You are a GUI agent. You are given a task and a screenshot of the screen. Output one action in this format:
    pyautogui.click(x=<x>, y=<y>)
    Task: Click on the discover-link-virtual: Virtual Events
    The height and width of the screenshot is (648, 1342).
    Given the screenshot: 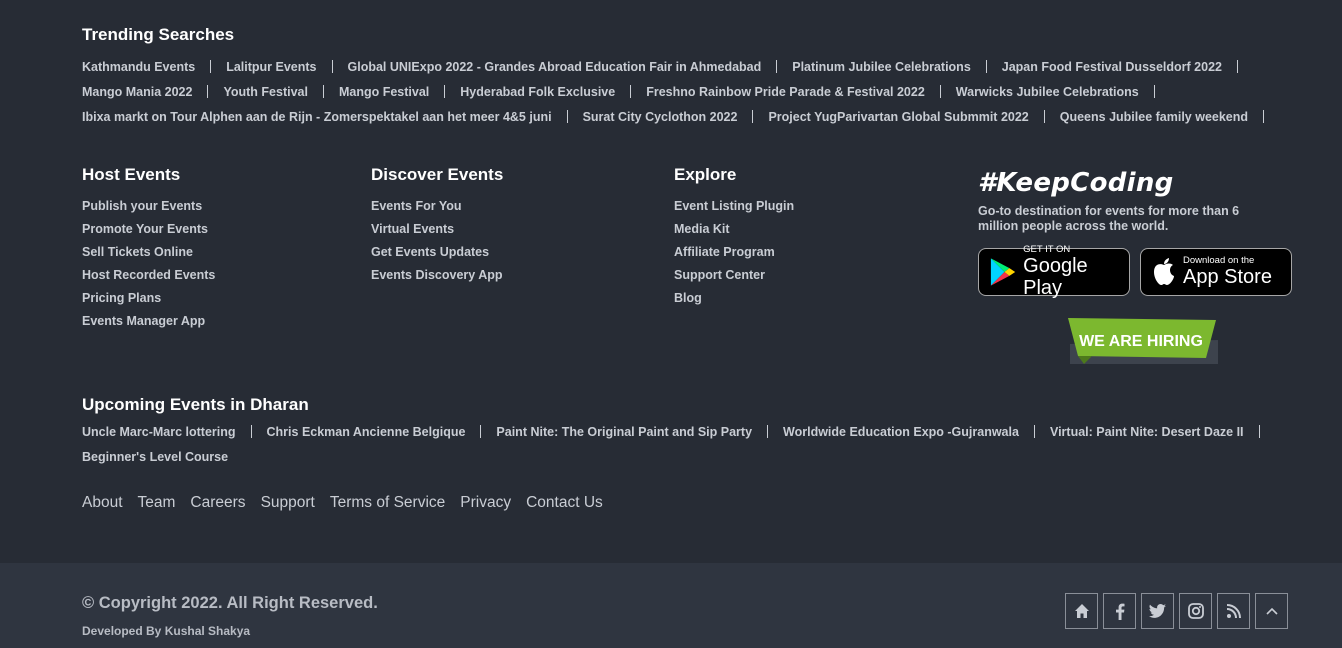 What is the action you would take?
    pyautogui.click(x=412, y=229)
    